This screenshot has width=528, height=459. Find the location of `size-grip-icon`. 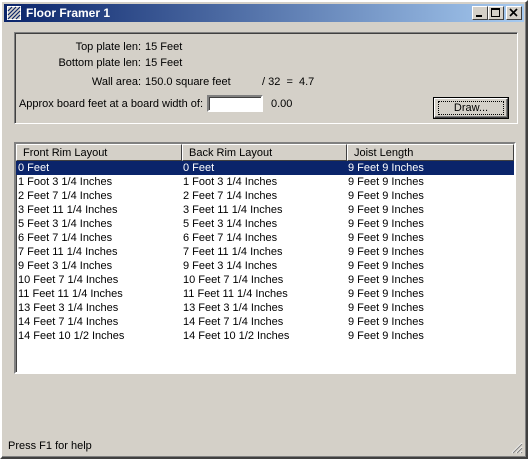

size-grip-icon is located at coordinates (517, 448).